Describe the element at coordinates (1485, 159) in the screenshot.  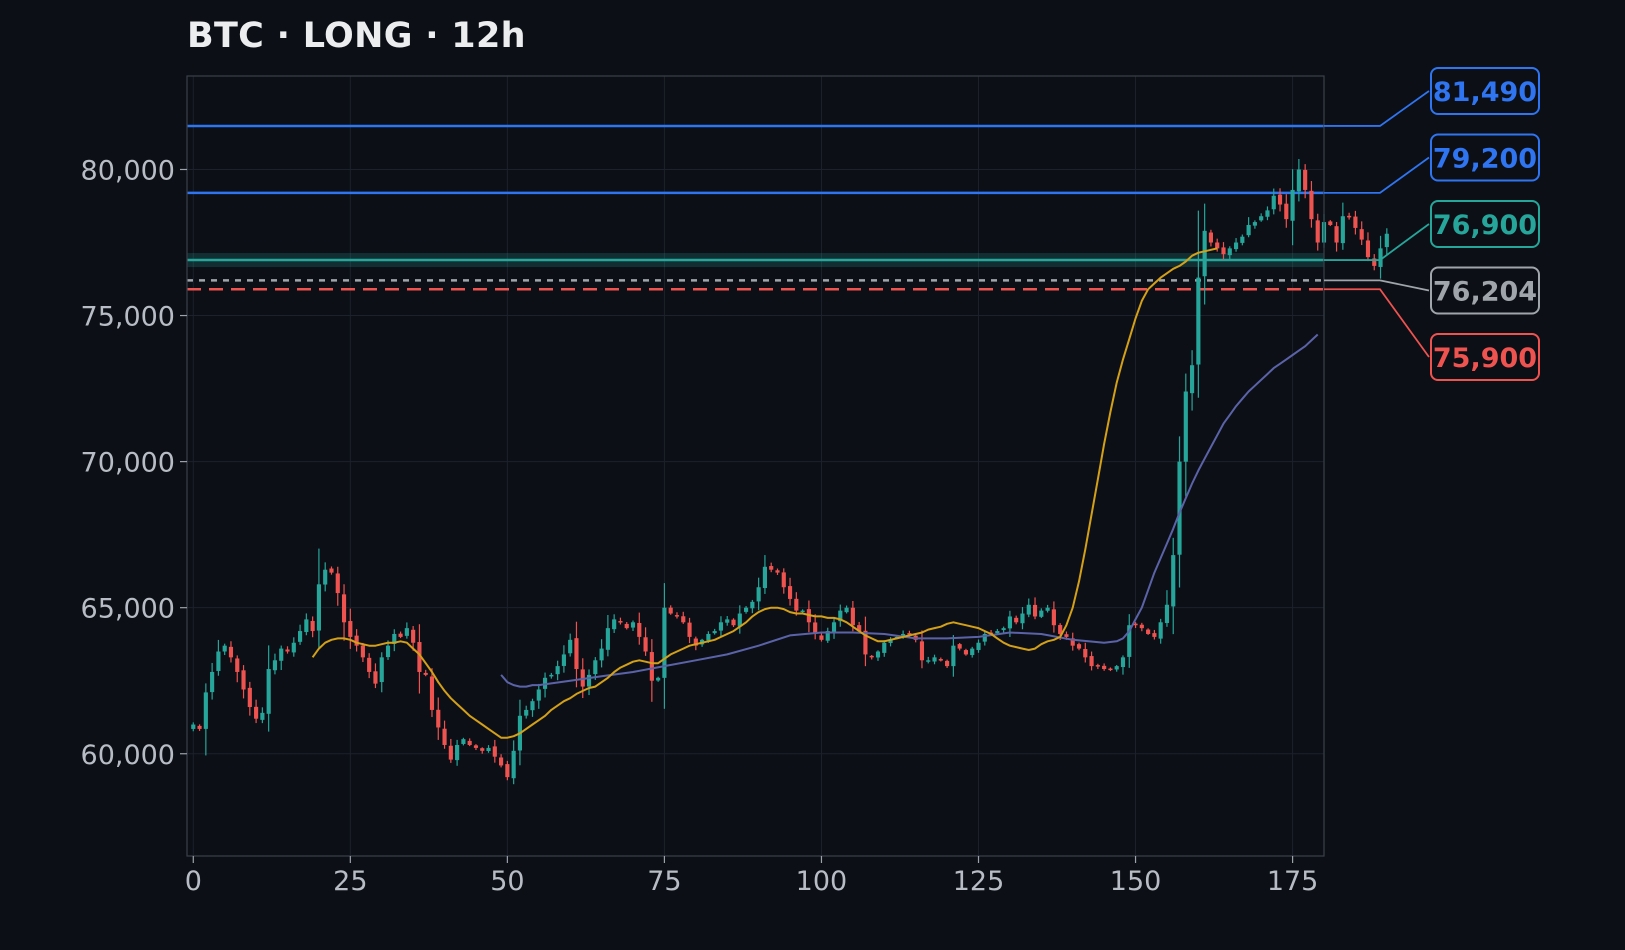
I see `level-target1-label: 79,200` at that location.